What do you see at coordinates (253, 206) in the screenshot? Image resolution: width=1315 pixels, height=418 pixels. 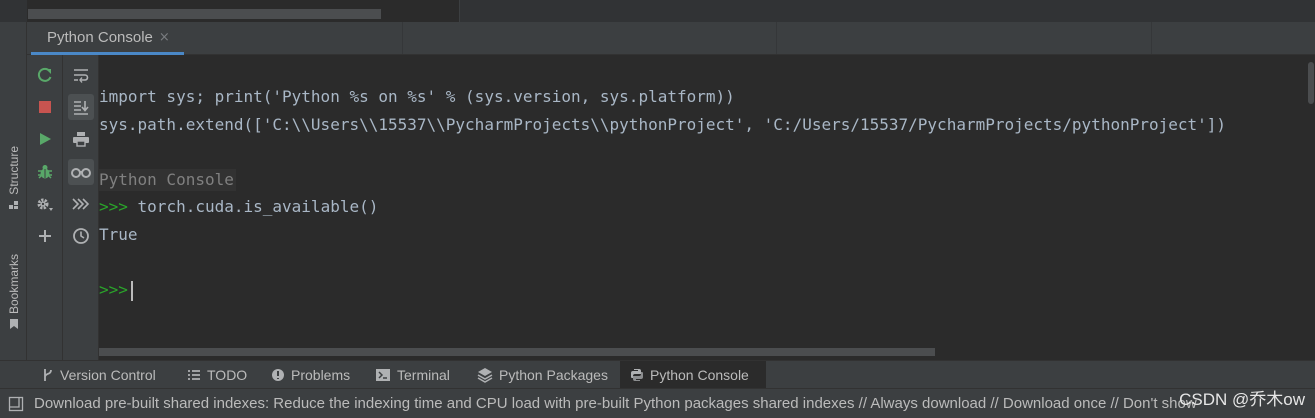 I see `console-command: torch.cuda.is_available()` at bounding box center [253, 206].